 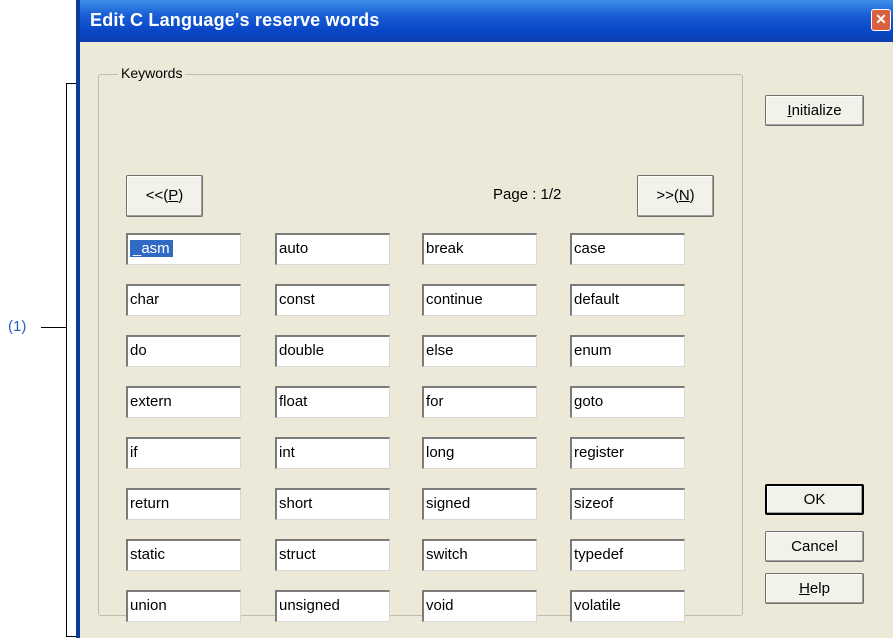 I want to click on keyword-field: signed, so click(x=479, y=504).